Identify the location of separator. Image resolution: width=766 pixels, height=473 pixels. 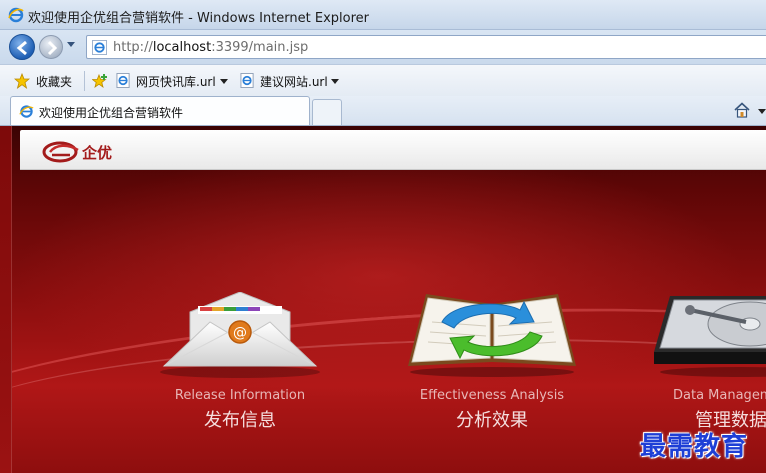
(84, 81).